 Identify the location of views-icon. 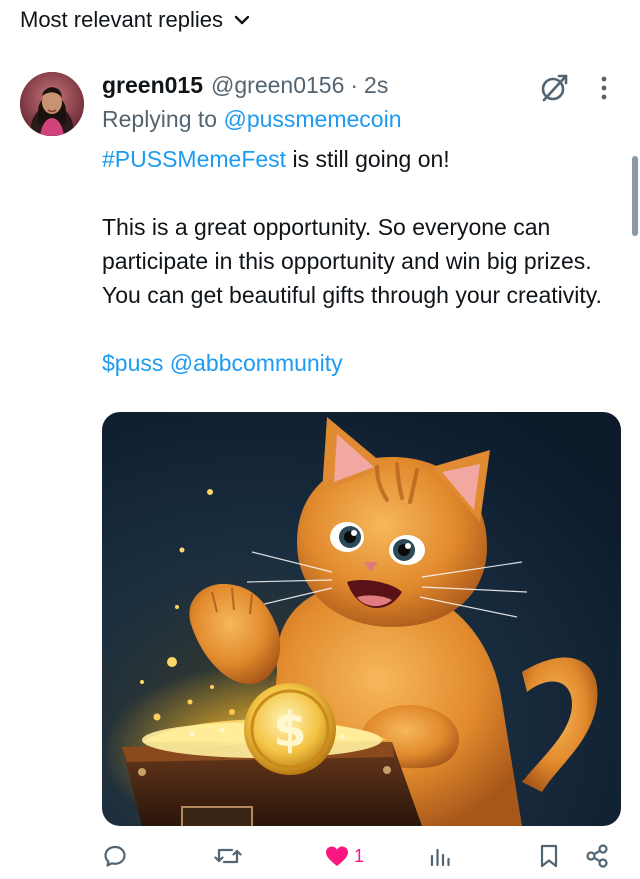
(440, 857).